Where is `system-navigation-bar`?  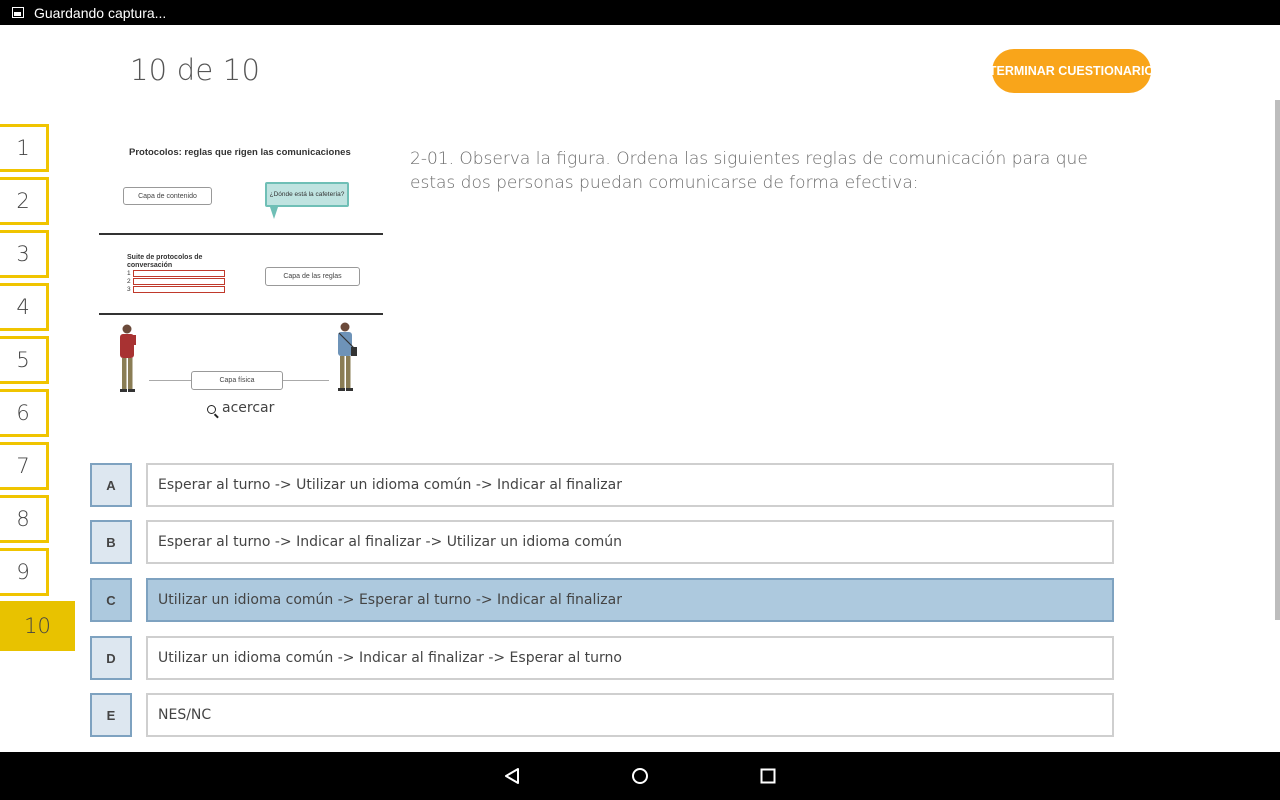 system-navigation-bar is located at coordinates (640, 776).